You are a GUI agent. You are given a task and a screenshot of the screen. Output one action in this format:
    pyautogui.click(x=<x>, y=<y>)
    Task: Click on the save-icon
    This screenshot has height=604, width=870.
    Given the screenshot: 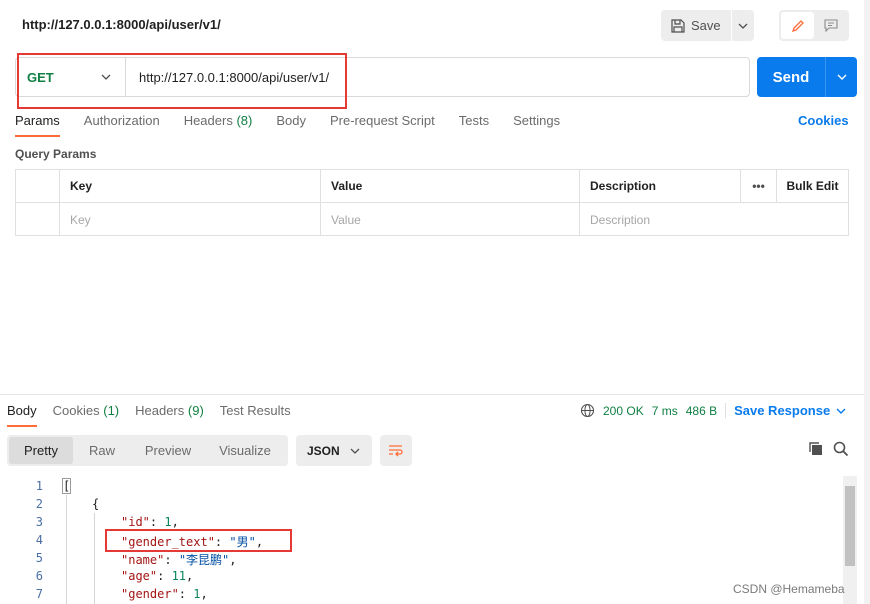 What is the action you would take?
    pyautogui.click(x=678, y=25)
    